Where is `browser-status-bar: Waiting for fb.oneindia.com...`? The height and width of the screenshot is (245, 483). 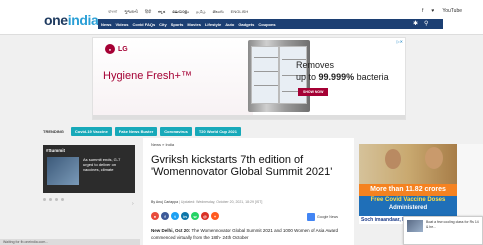 browser-status-bar: Waiting for fb.oneindia.com... is located at coordinates (70, 242).